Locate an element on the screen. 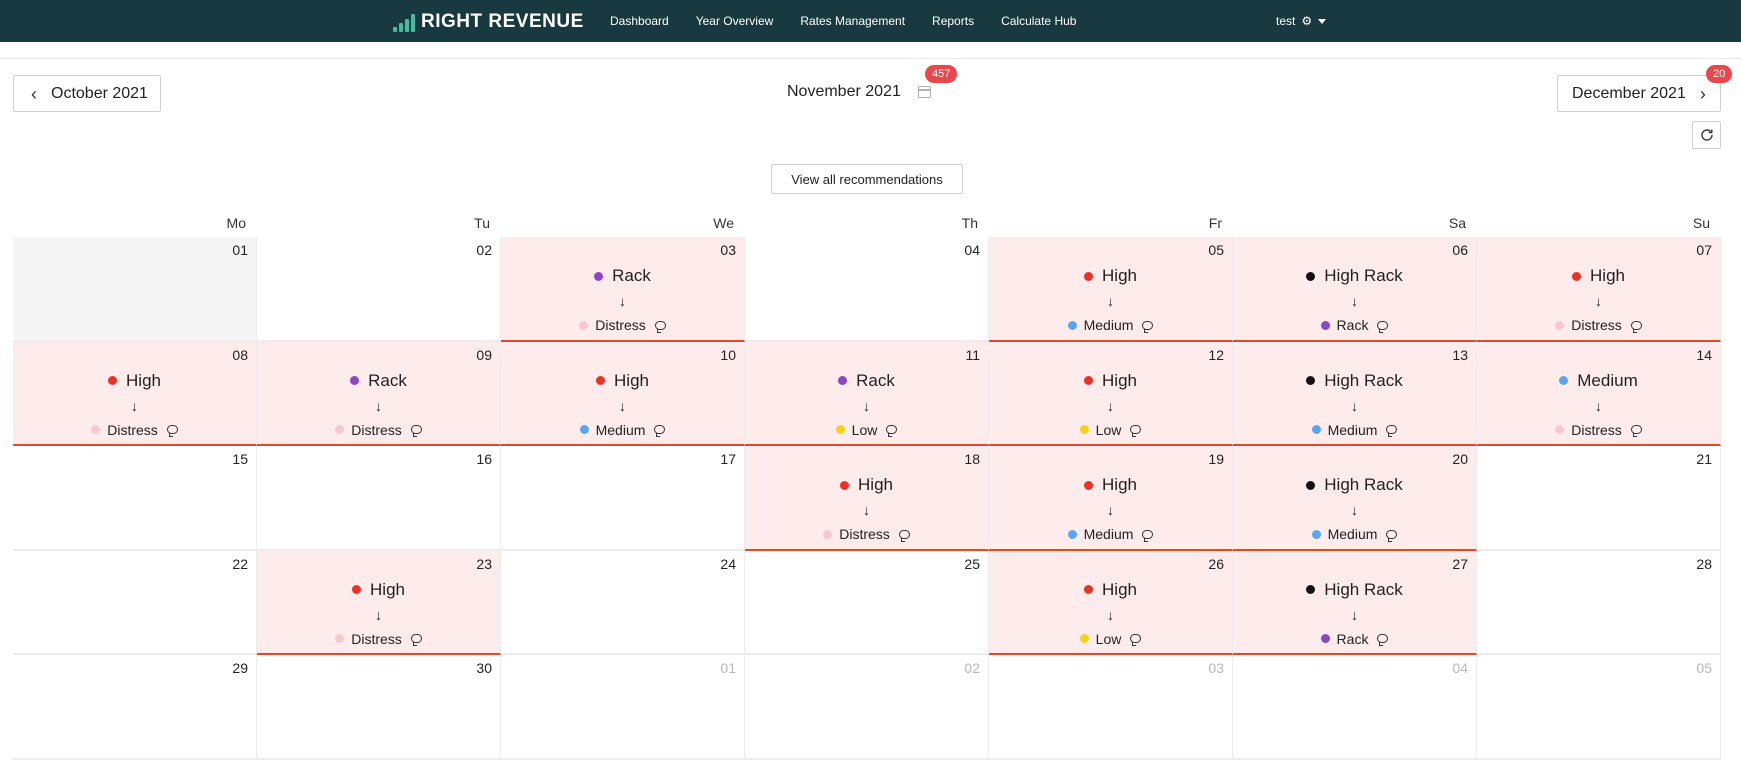 The height and width of the screenshot is (760, 1741). nav-item-dashboard: Dashboard is located at coordinates (639, 21).